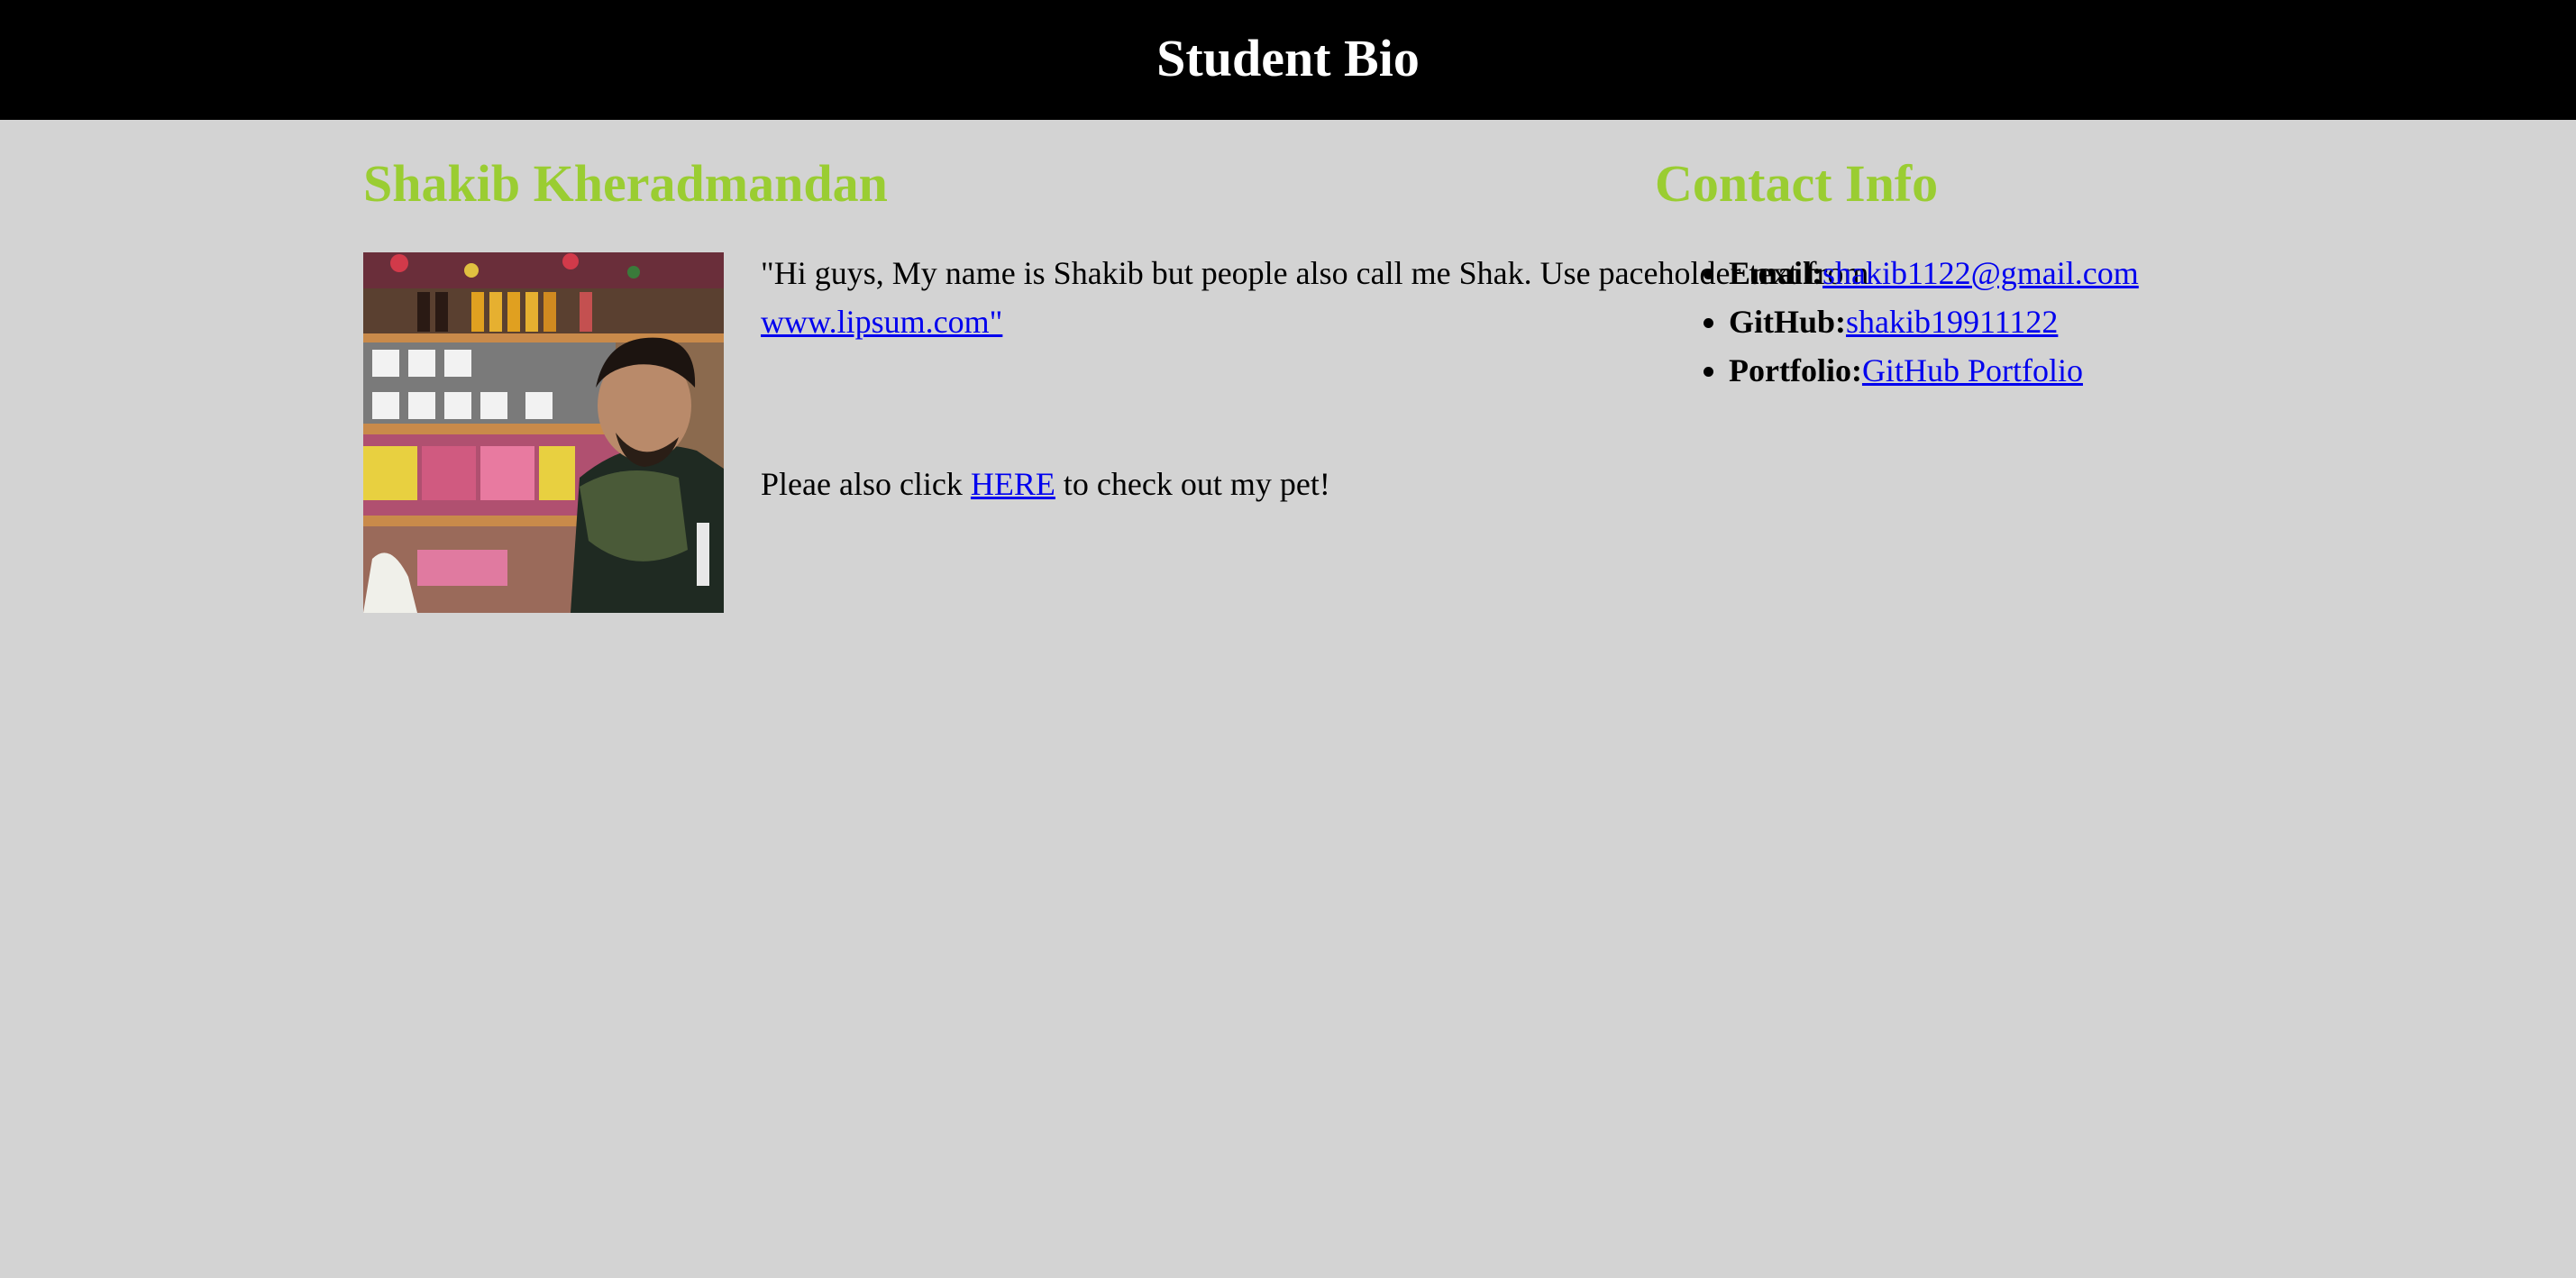 The width and height of the screenshot is (2576, 1278). Describe the element at coordinates (1775, 273) in the screenshot. I see `contact-label: Email:` at that location.